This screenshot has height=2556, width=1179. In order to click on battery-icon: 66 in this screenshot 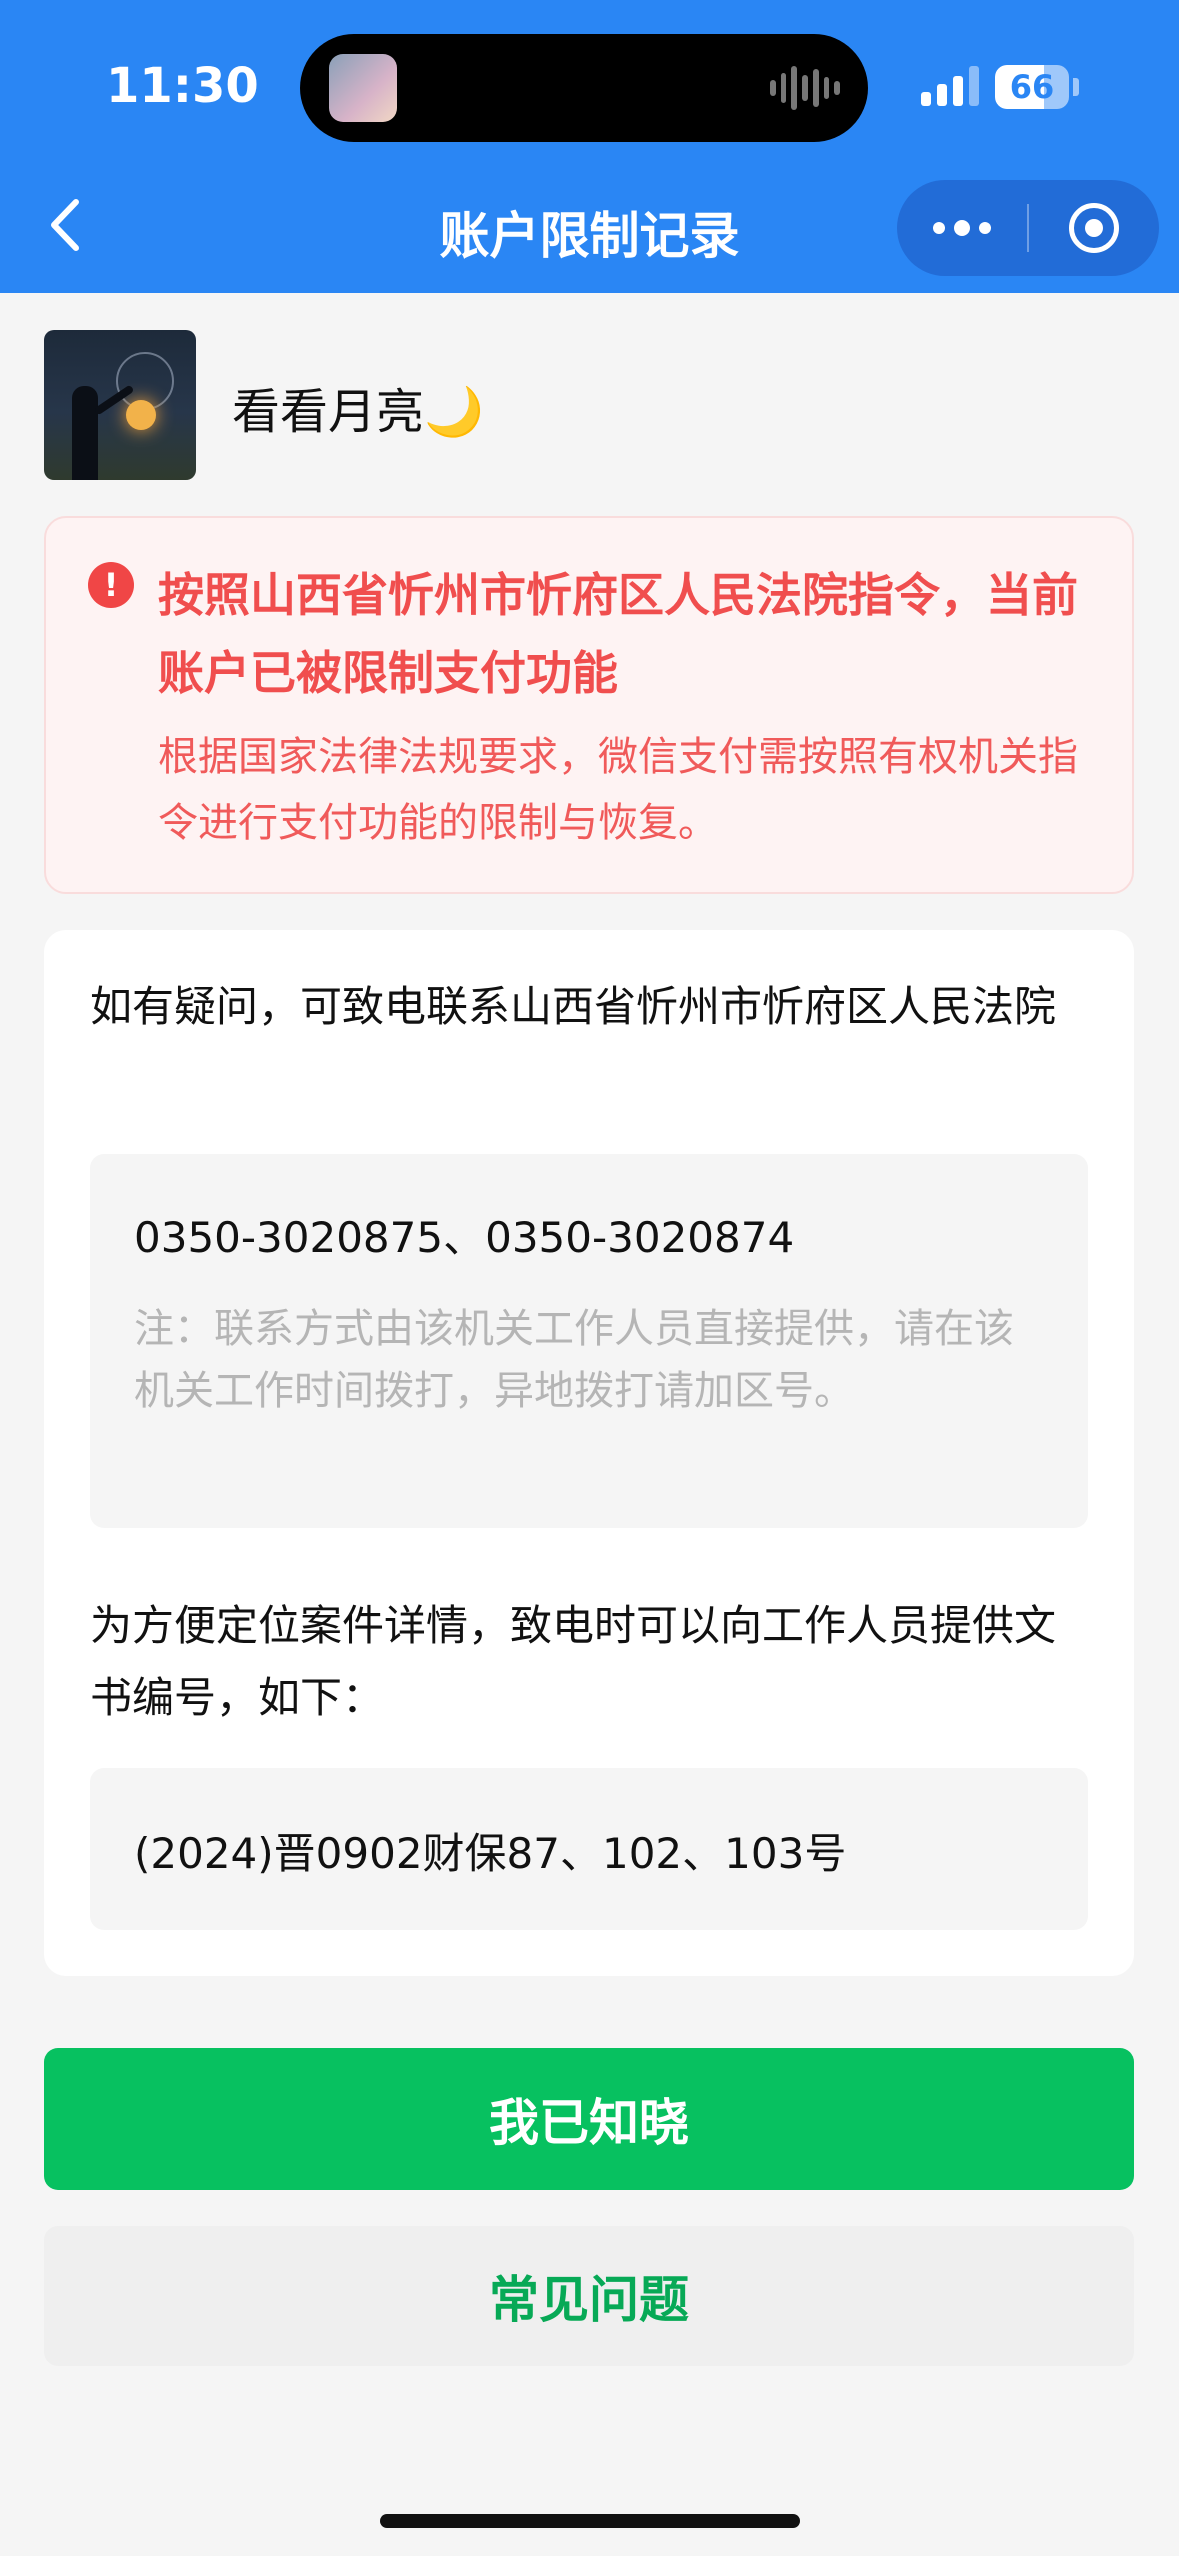, I will do `click(1032, 87)`.